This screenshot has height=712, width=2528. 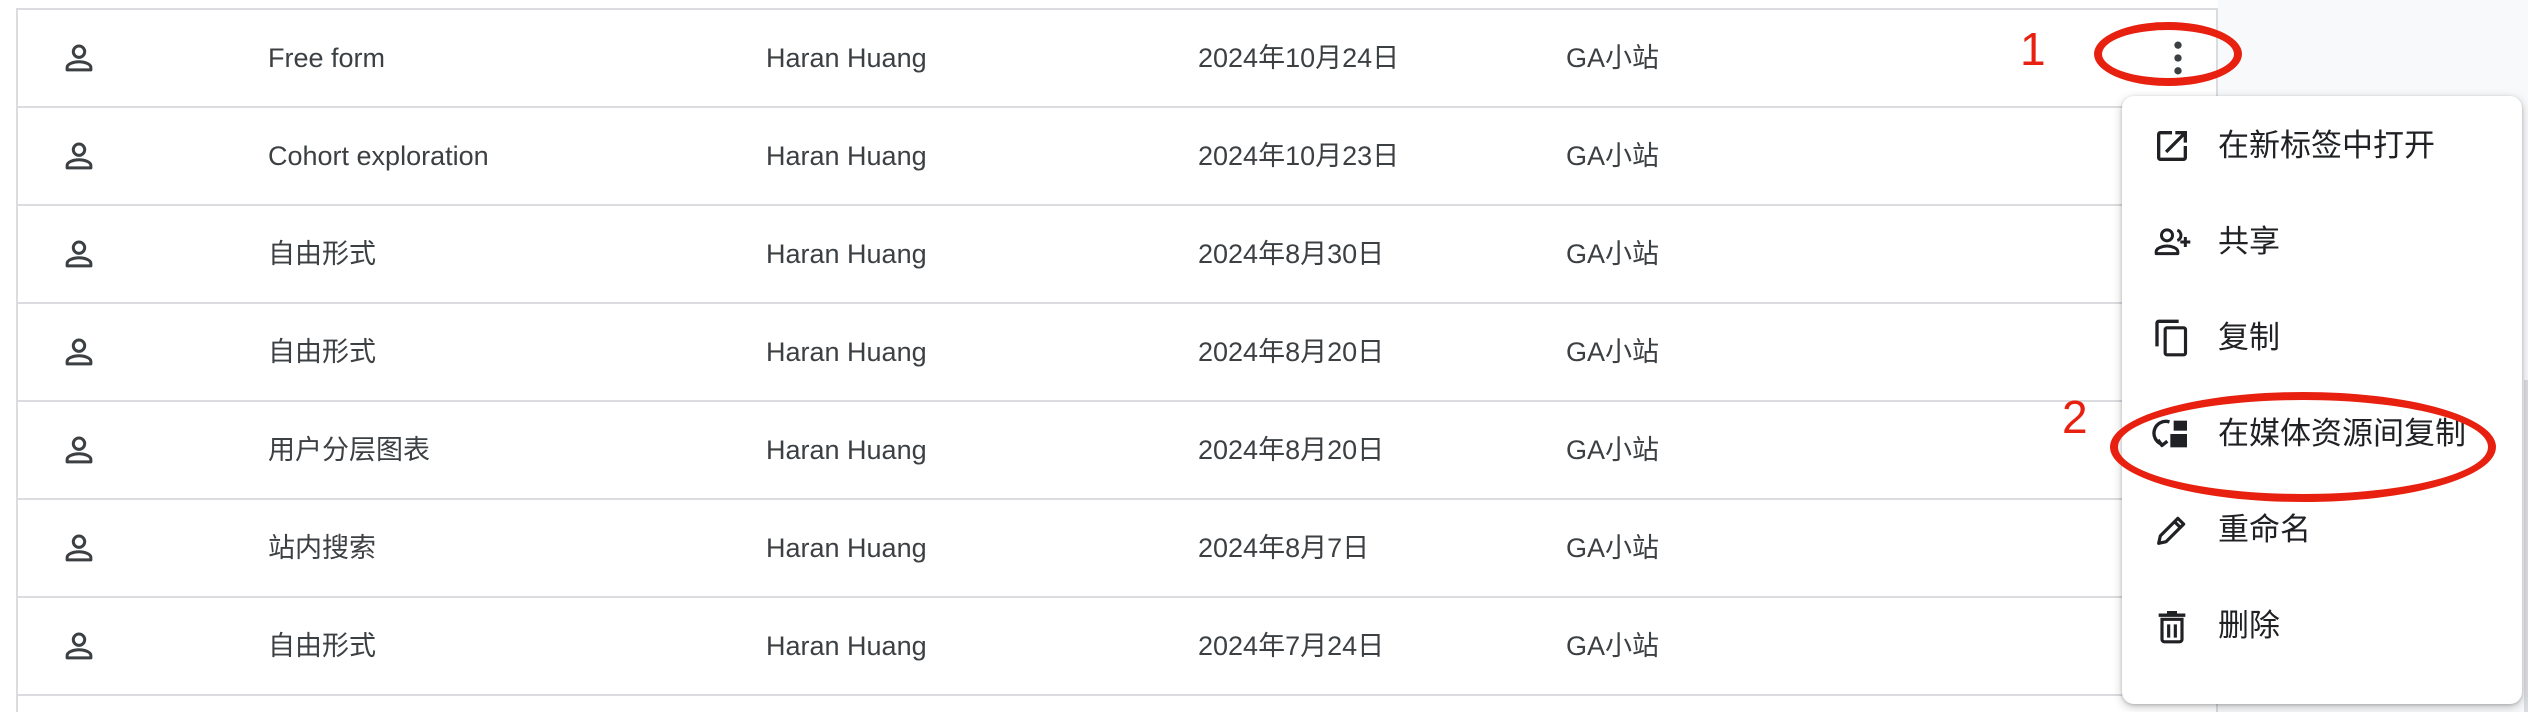 I want to click on table-row: Free form Haran Huang 2024年10月24日 GA小站, so click(x=1117, y=59).